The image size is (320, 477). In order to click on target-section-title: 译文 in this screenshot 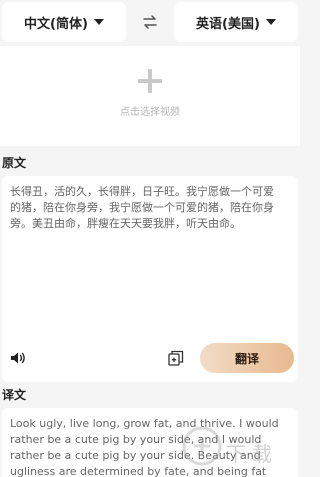, I will do `click(14, 395)`.